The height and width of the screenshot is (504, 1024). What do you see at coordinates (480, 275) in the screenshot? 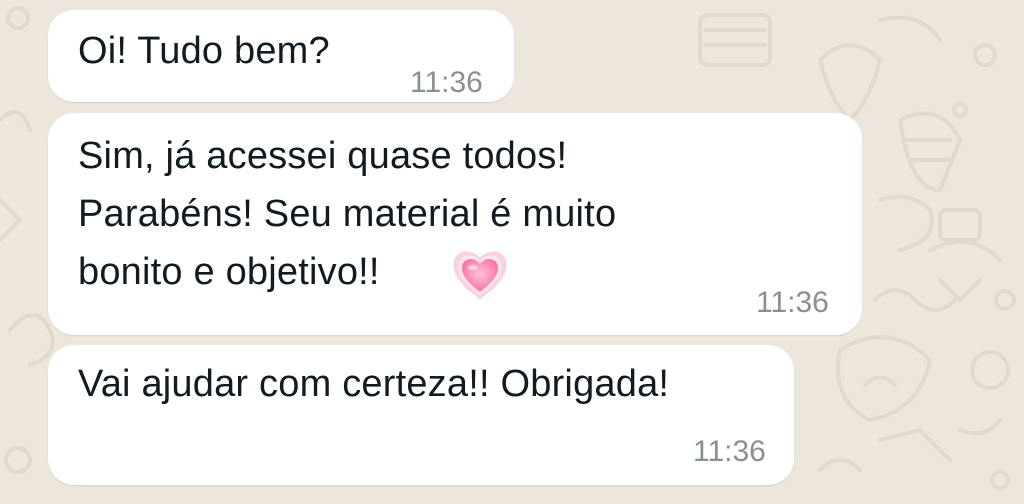
I see `growing-heart-icon` at bounding box center [480, 275].